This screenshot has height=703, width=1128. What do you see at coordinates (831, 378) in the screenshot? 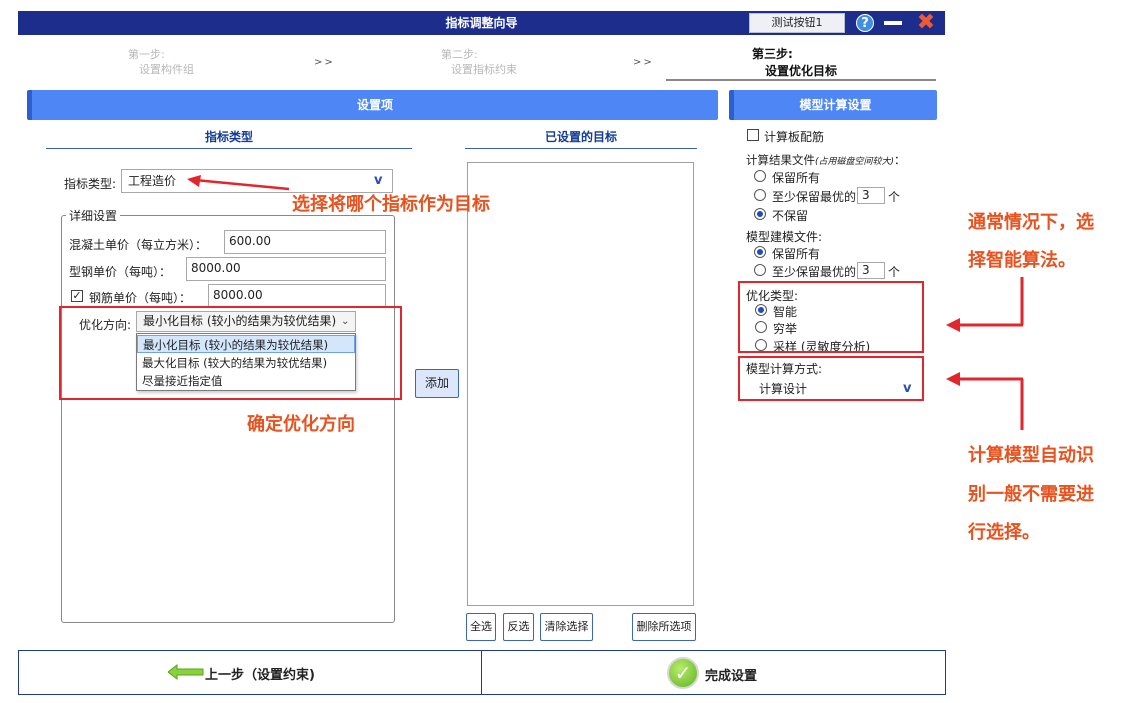
I see `annotation-box-calc-method` at bounding box center [831, 378].